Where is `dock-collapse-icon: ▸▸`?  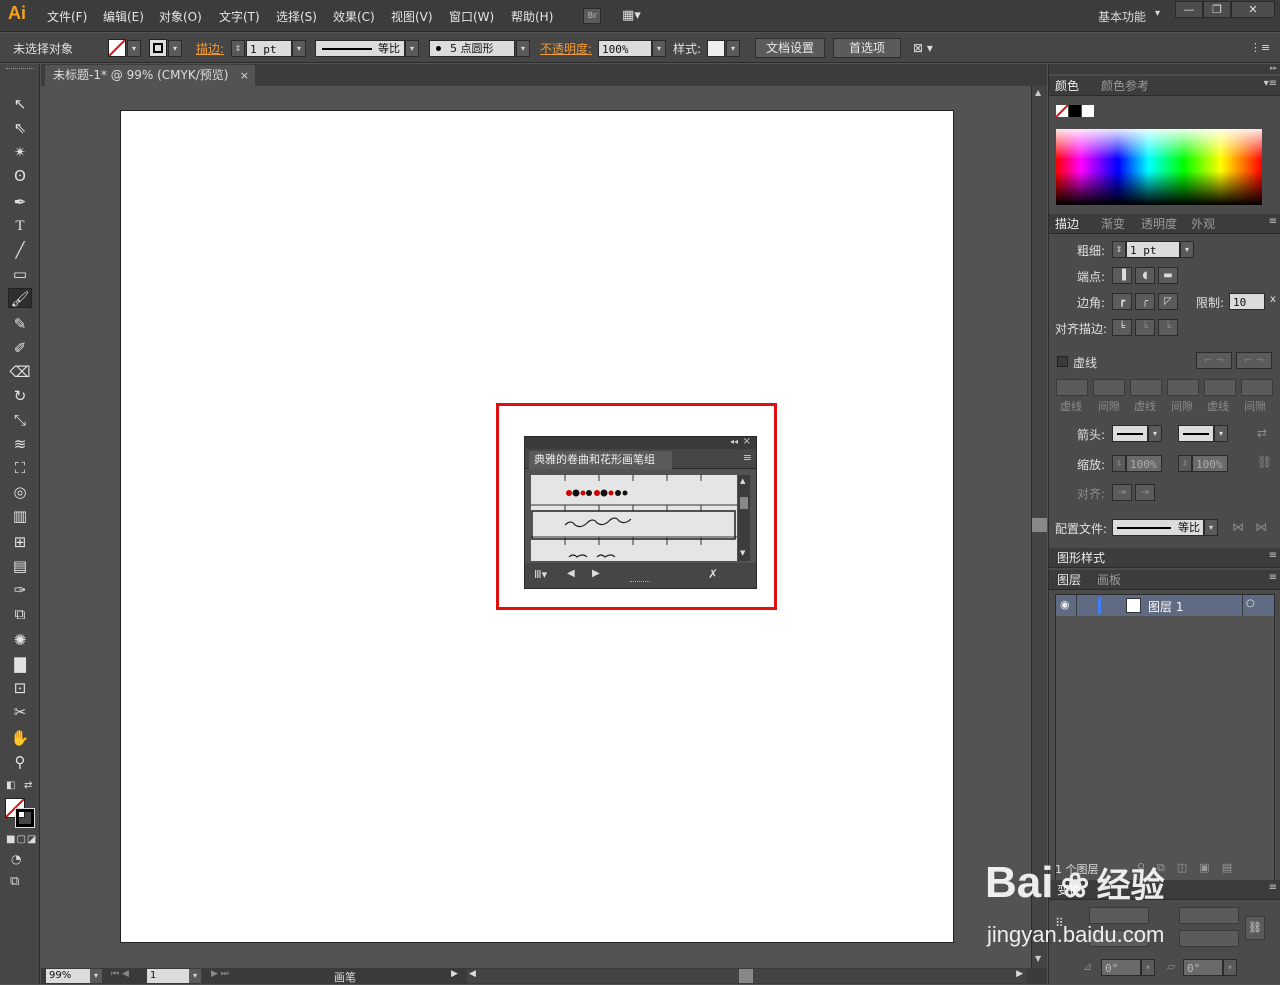 dock-collapse-icon: ▸▸ is located at coordinates (1164, 69).